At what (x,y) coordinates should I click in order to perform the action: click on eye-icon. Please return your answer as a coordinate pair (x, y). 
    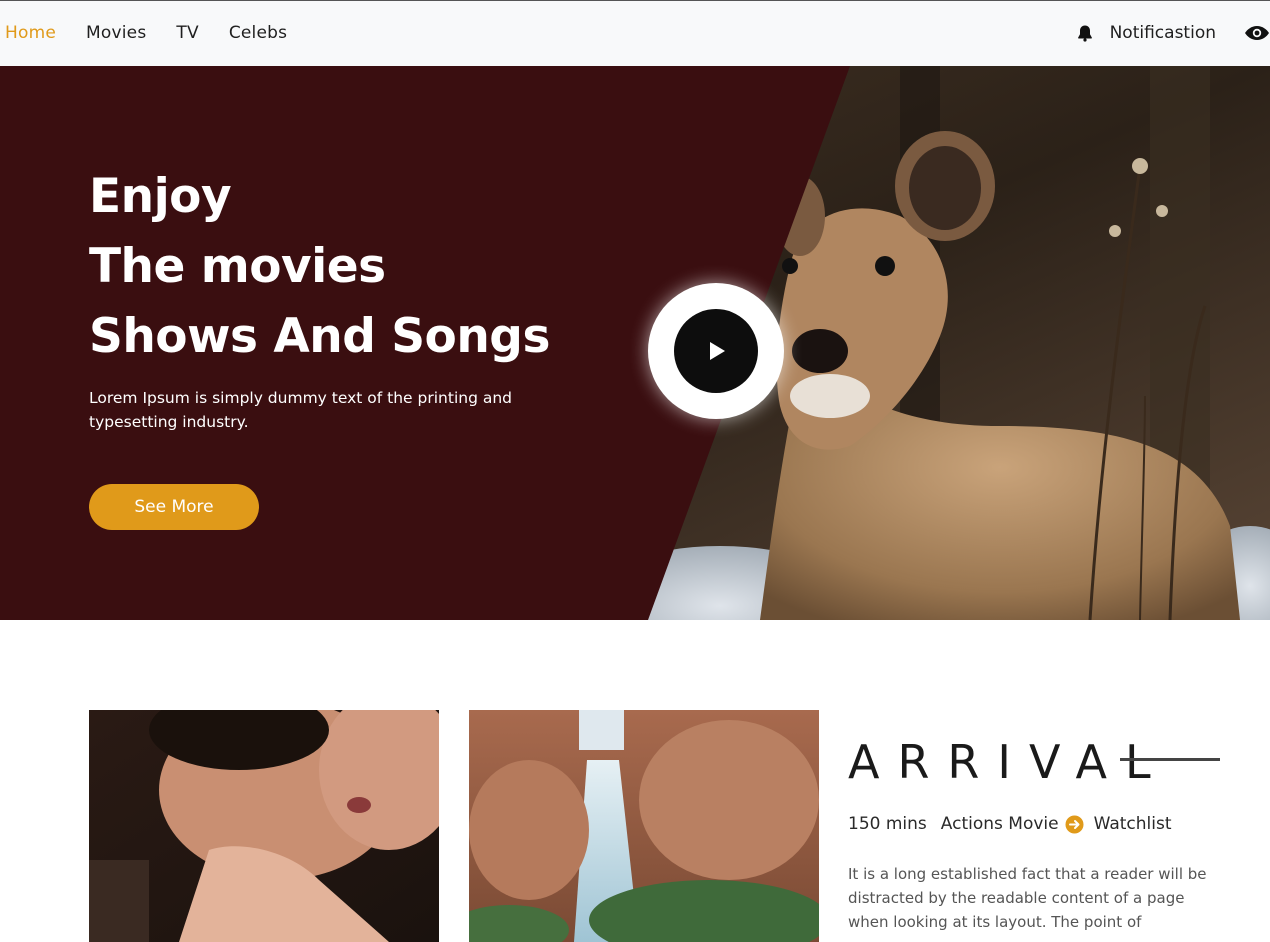
    Looking at the image, I should click on (1257, 33).